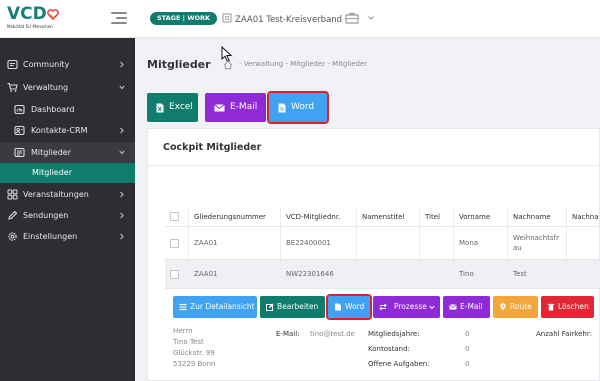 The height and width of the screenshot is (381, 600). I want to click on column-header: VCD-Mitgliednr., so click(318, 216).